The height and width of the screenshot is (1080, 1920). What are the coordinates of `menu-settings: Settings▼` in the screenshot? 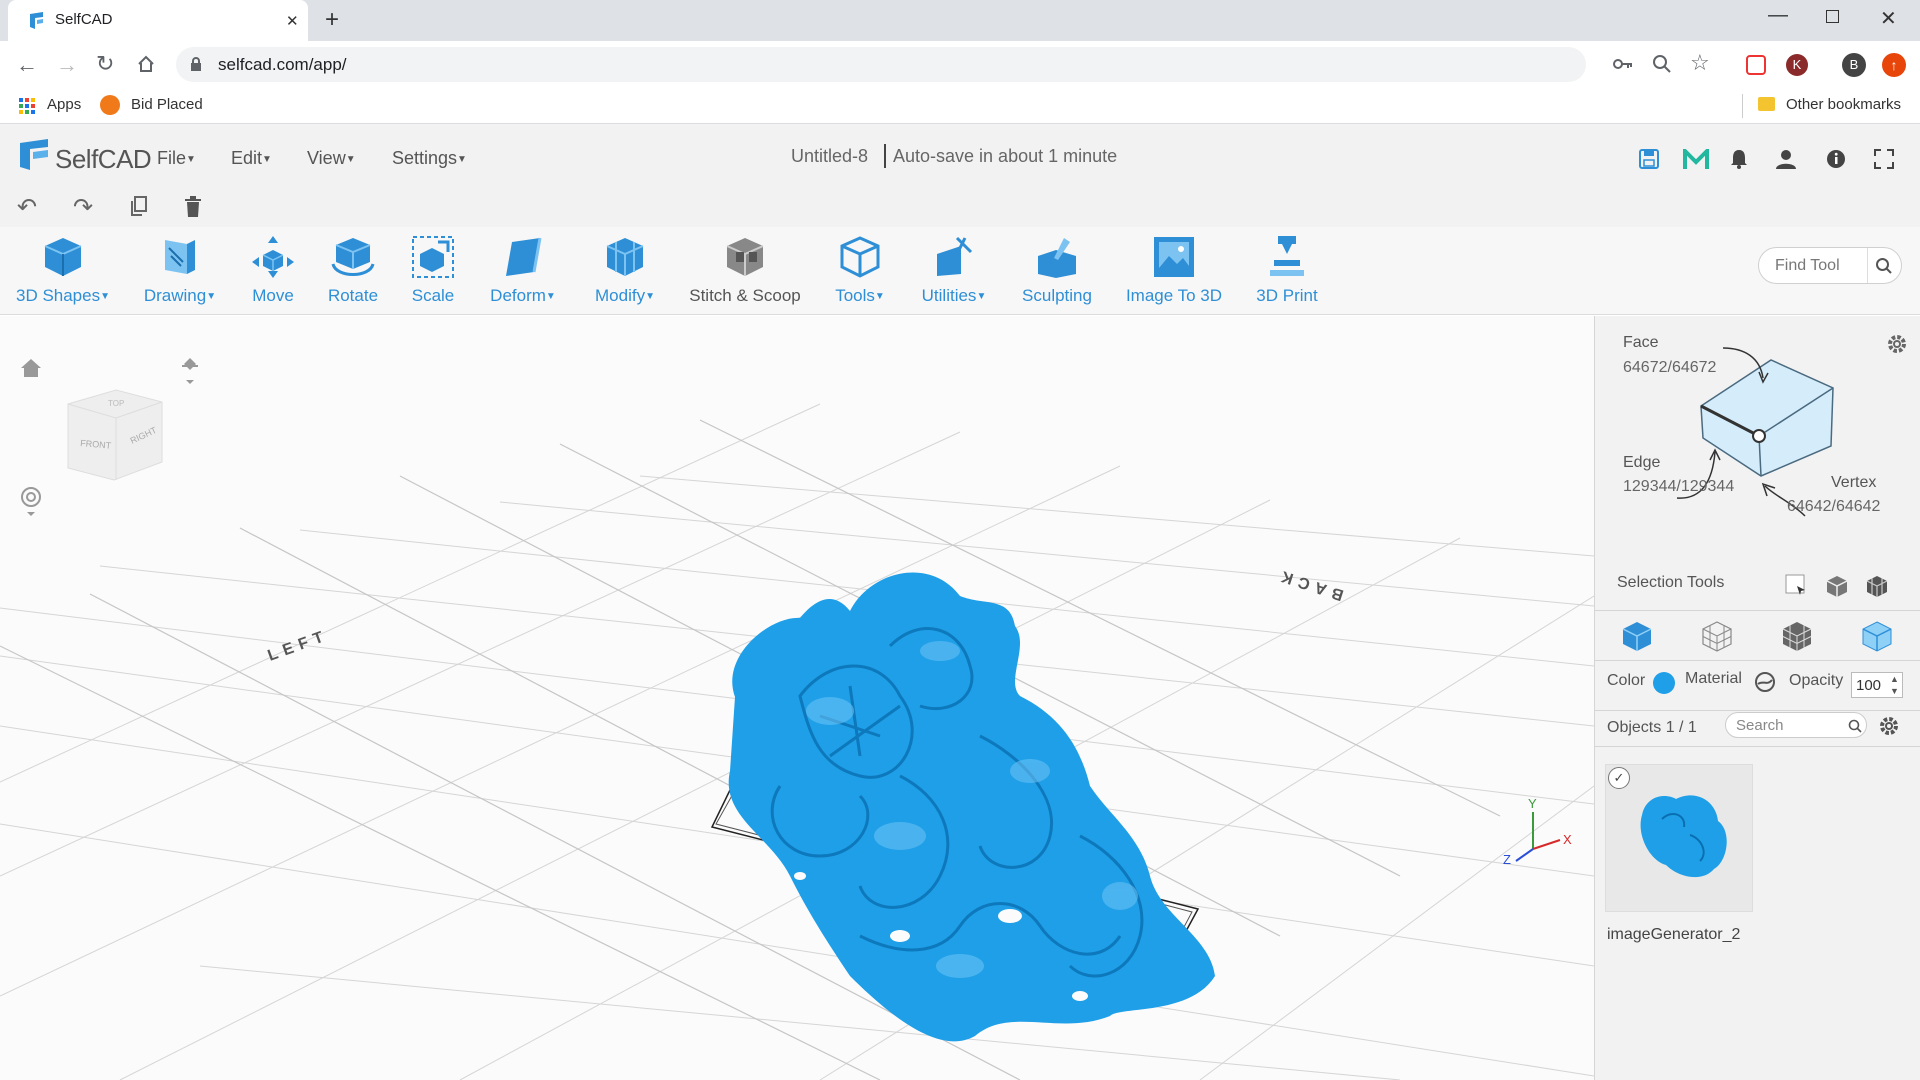 It's located at (429, 158).